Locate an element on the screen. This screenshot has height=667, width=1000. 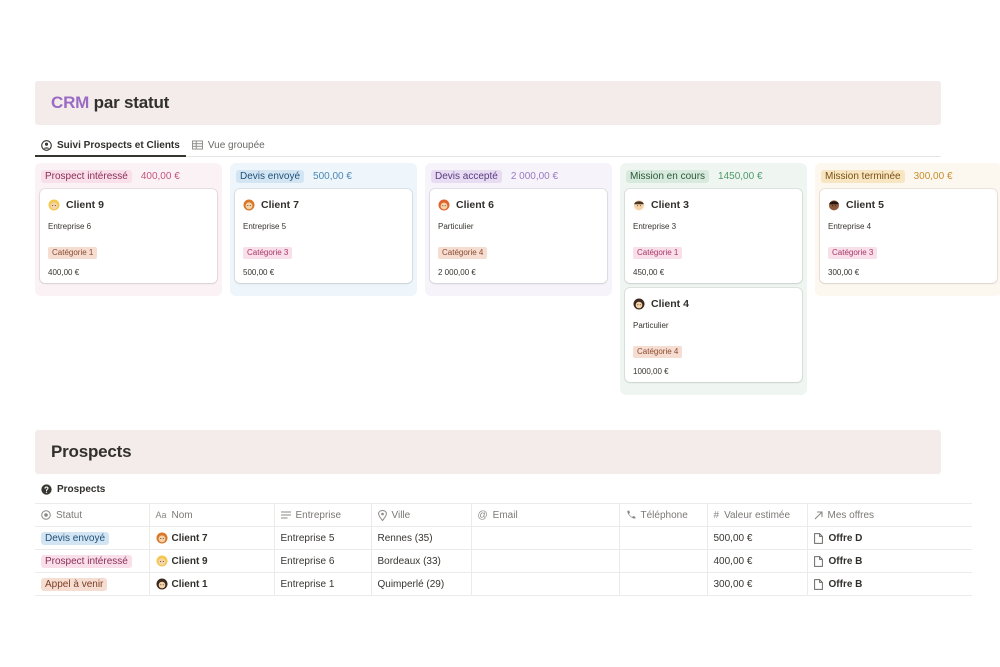
relation-arrow-icon is located at coordinates (818, 514).